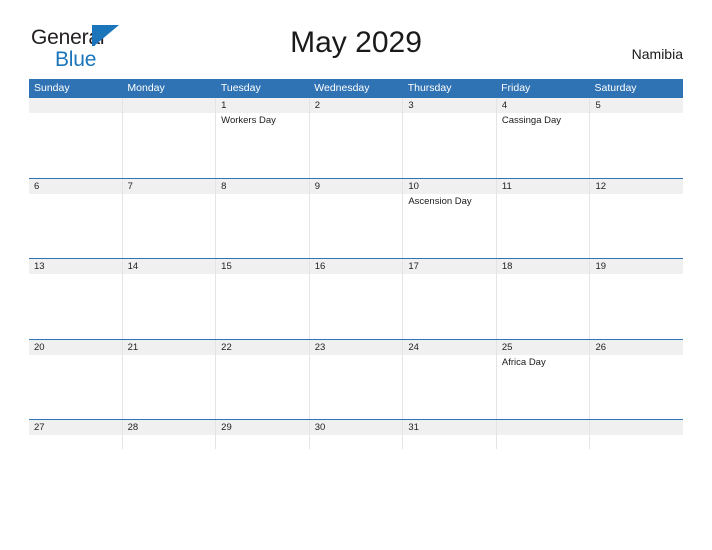 This screenshot has height=550, width=712. What do you see at coordinates (450, 218) in the screenshot?
I see `calendar-day-cell: 10 Ascension Day` at bounding box center [450, 218].